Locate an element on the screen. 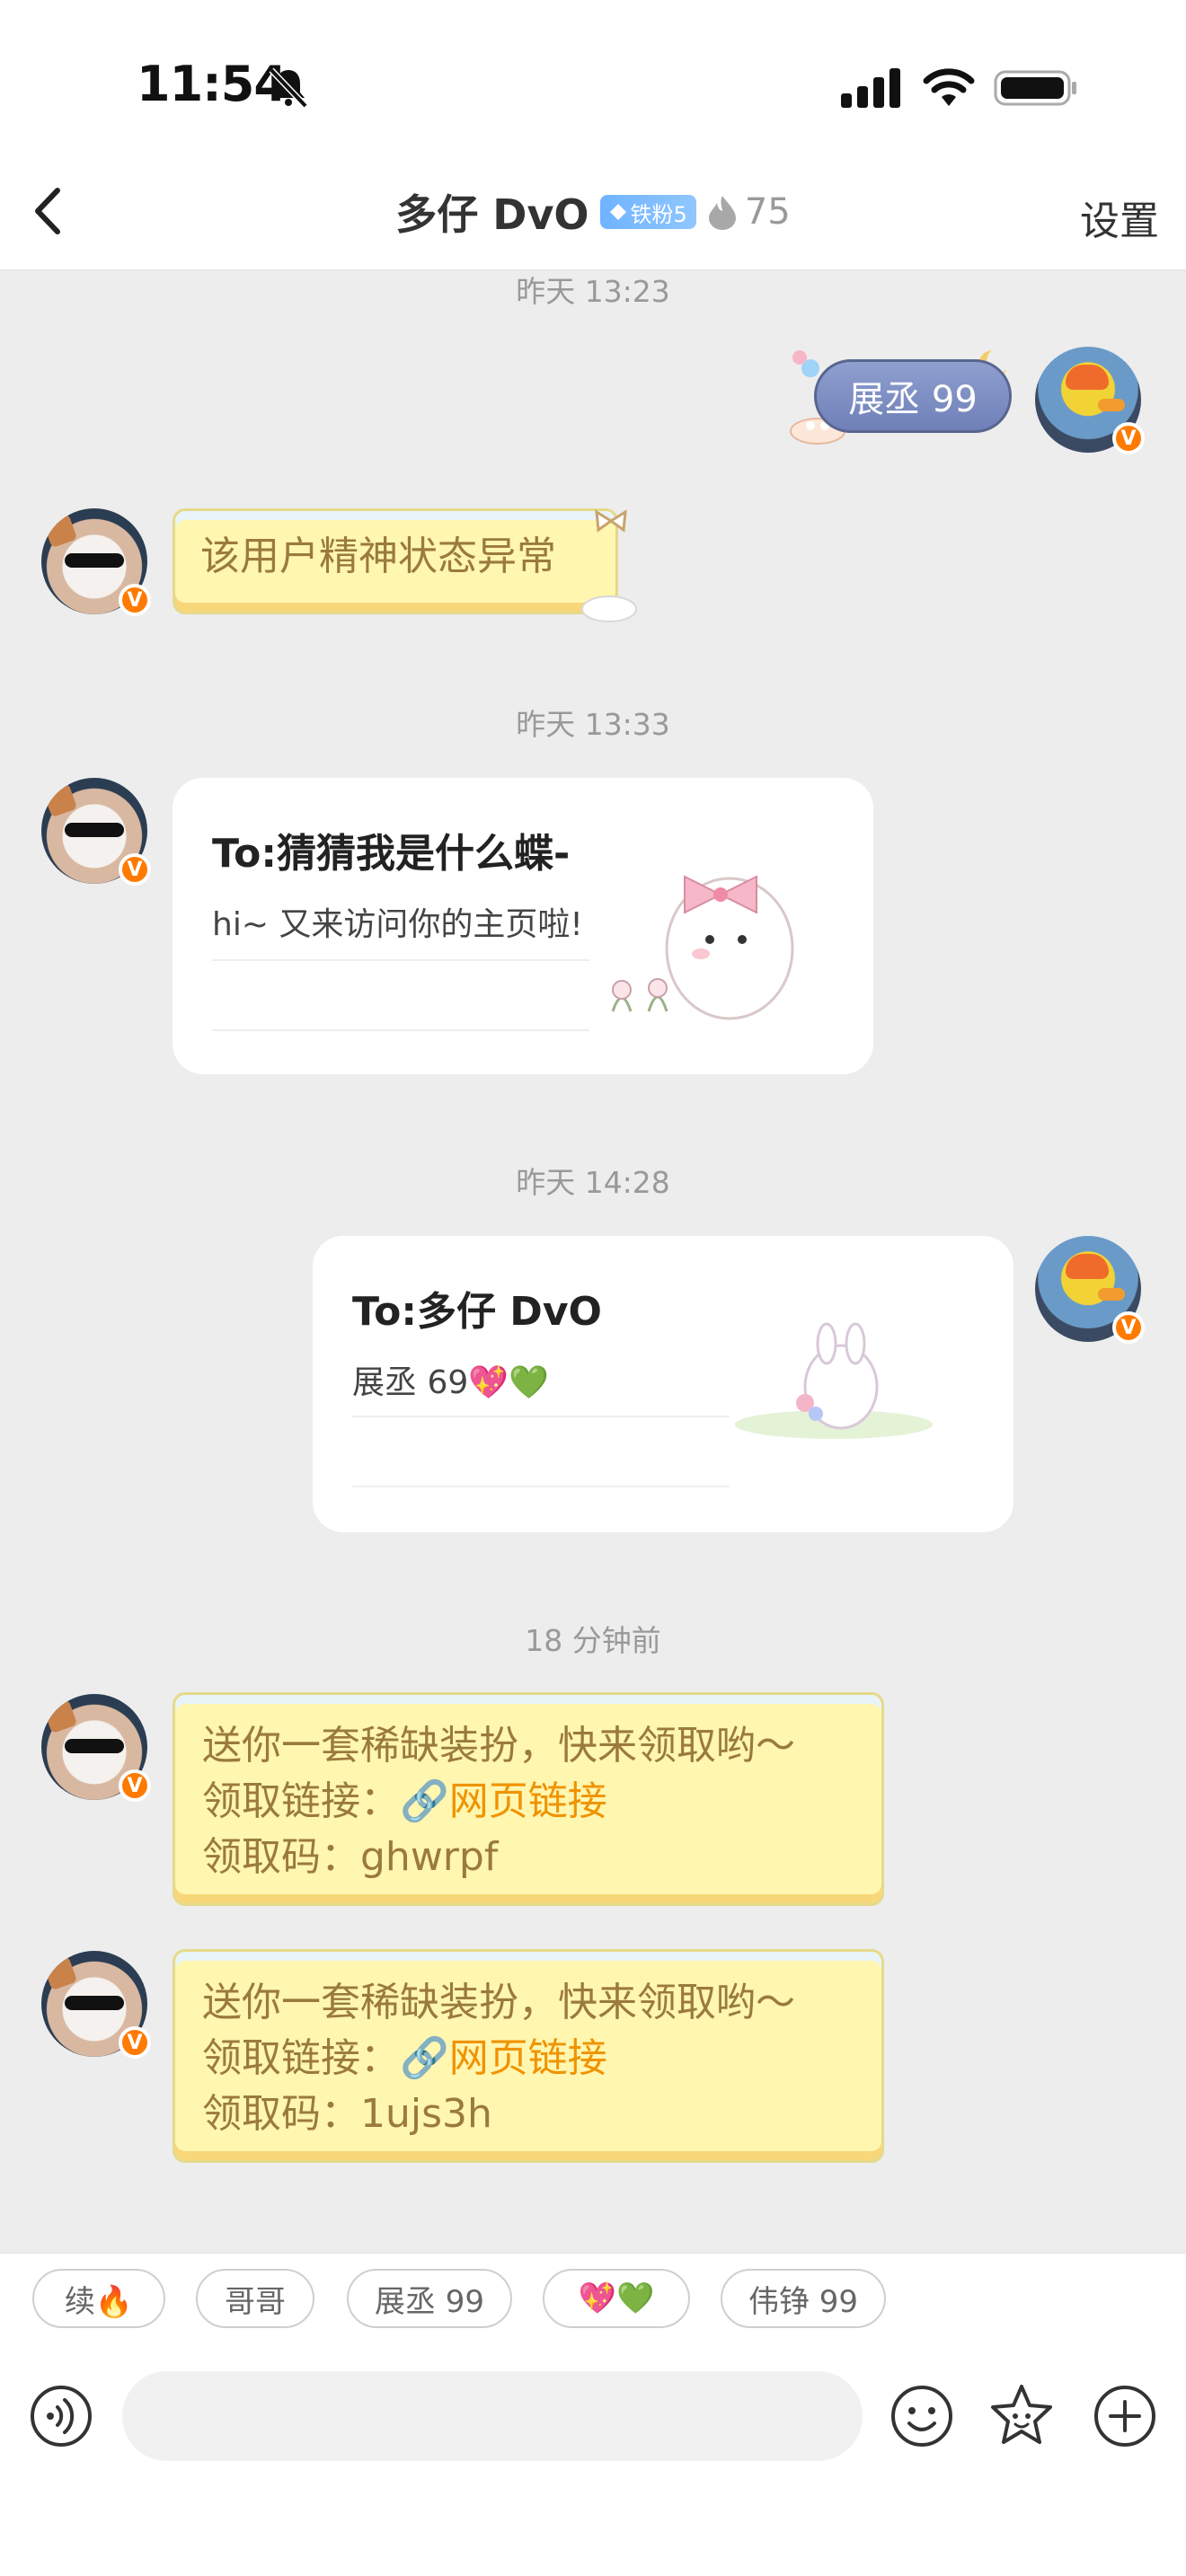 The height and width of the screenshot is (2576, 1186). gift-message-bubble: 送你一套稀缺装扮，快来领取哟～ 领取链接：🔗网页链接 领取码：ghwrpf is located at coordinates (528, 1799).